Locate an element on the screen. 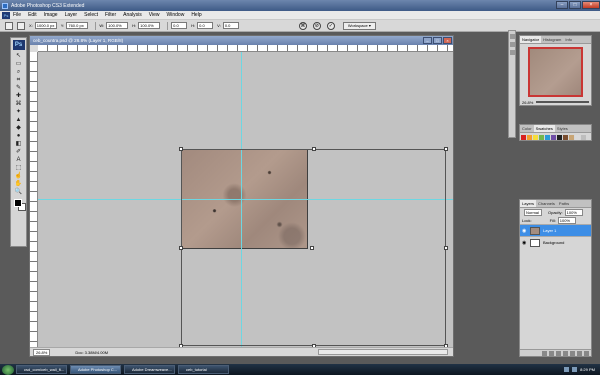  network-icon is located at coordinates (567, 369).